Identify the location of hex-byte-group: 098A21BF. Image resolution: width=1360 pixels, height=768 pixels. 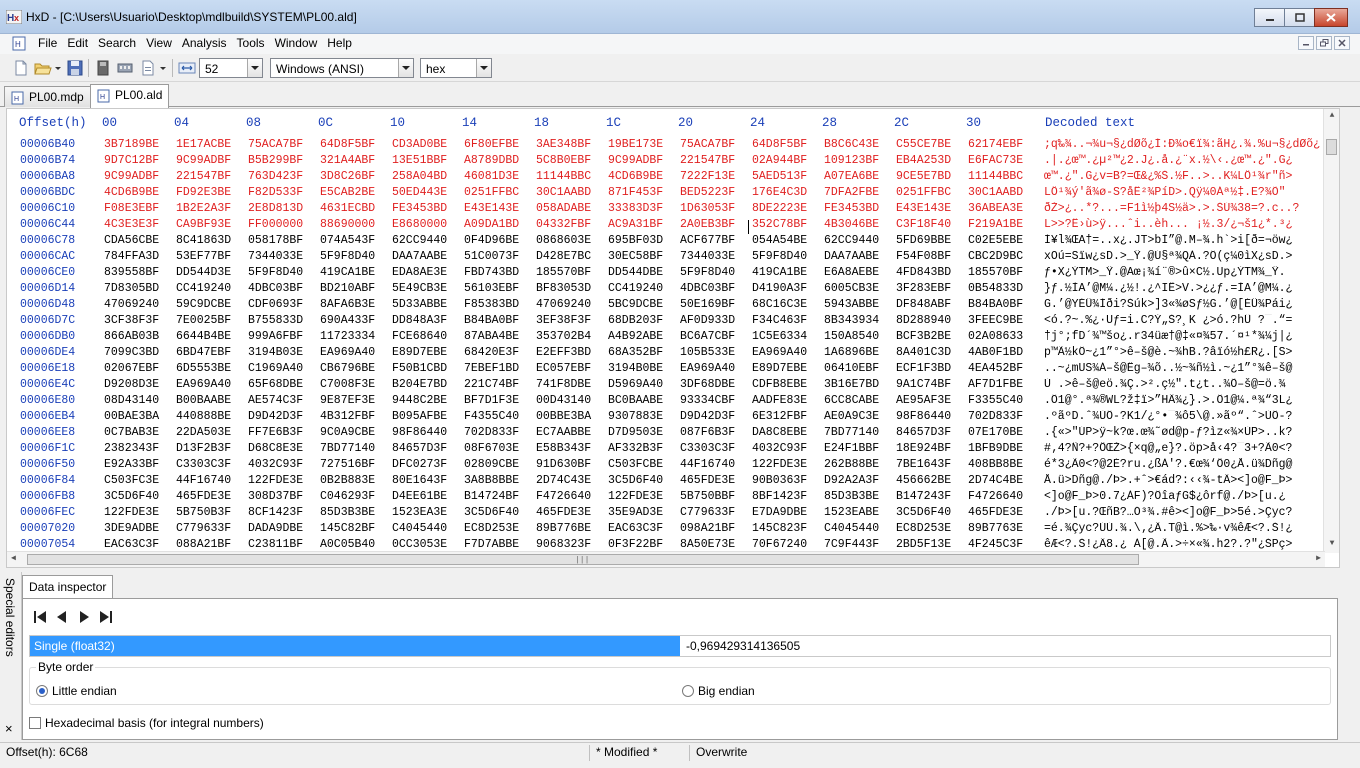
(707, 528).